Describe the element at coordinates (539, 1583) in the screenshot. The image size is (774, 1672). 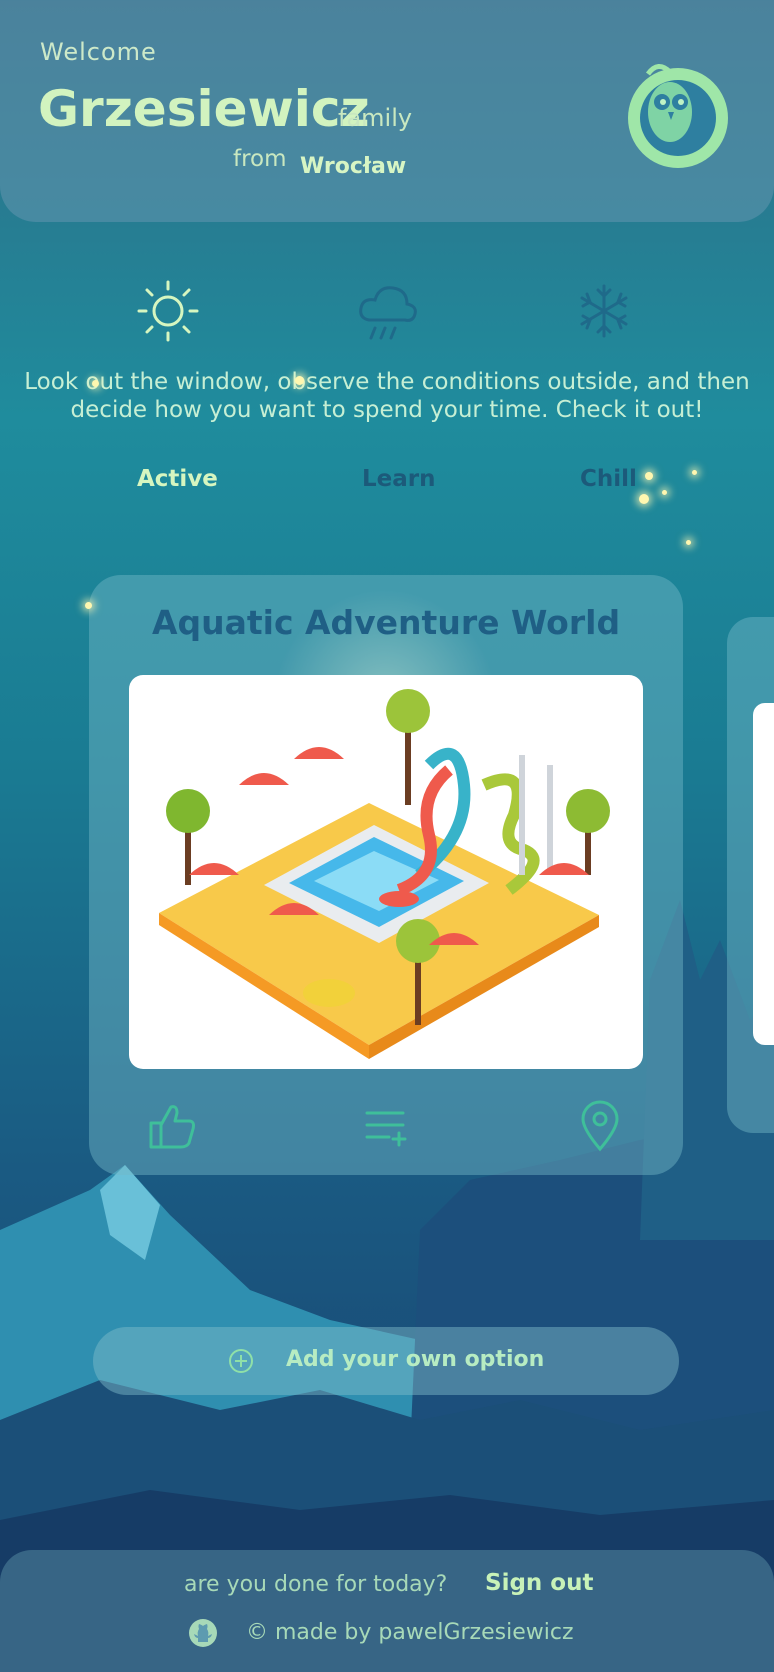
I see `sign-out-link: Sign out` at that location.